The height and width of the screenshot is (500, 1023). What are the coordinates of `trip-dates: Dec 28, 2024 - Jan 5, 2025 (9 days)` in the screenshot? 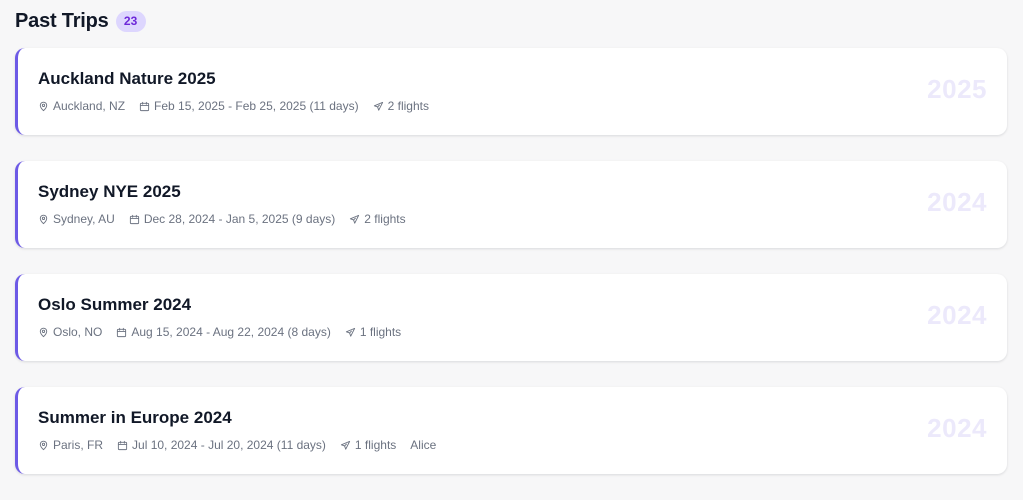 It's located at (232, 219).